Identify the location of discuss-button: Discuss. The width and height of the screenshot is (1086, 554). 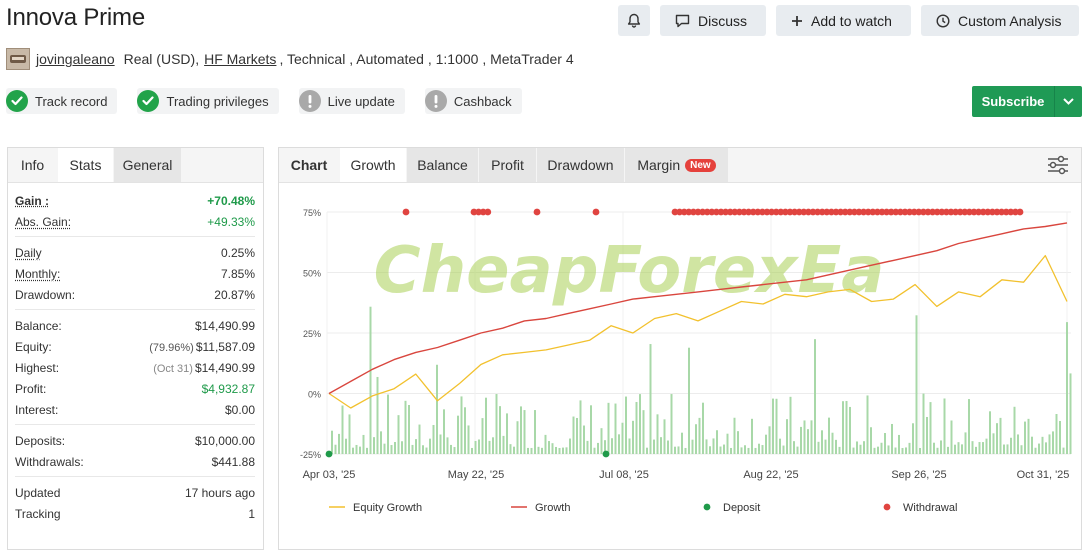
(713, 20).